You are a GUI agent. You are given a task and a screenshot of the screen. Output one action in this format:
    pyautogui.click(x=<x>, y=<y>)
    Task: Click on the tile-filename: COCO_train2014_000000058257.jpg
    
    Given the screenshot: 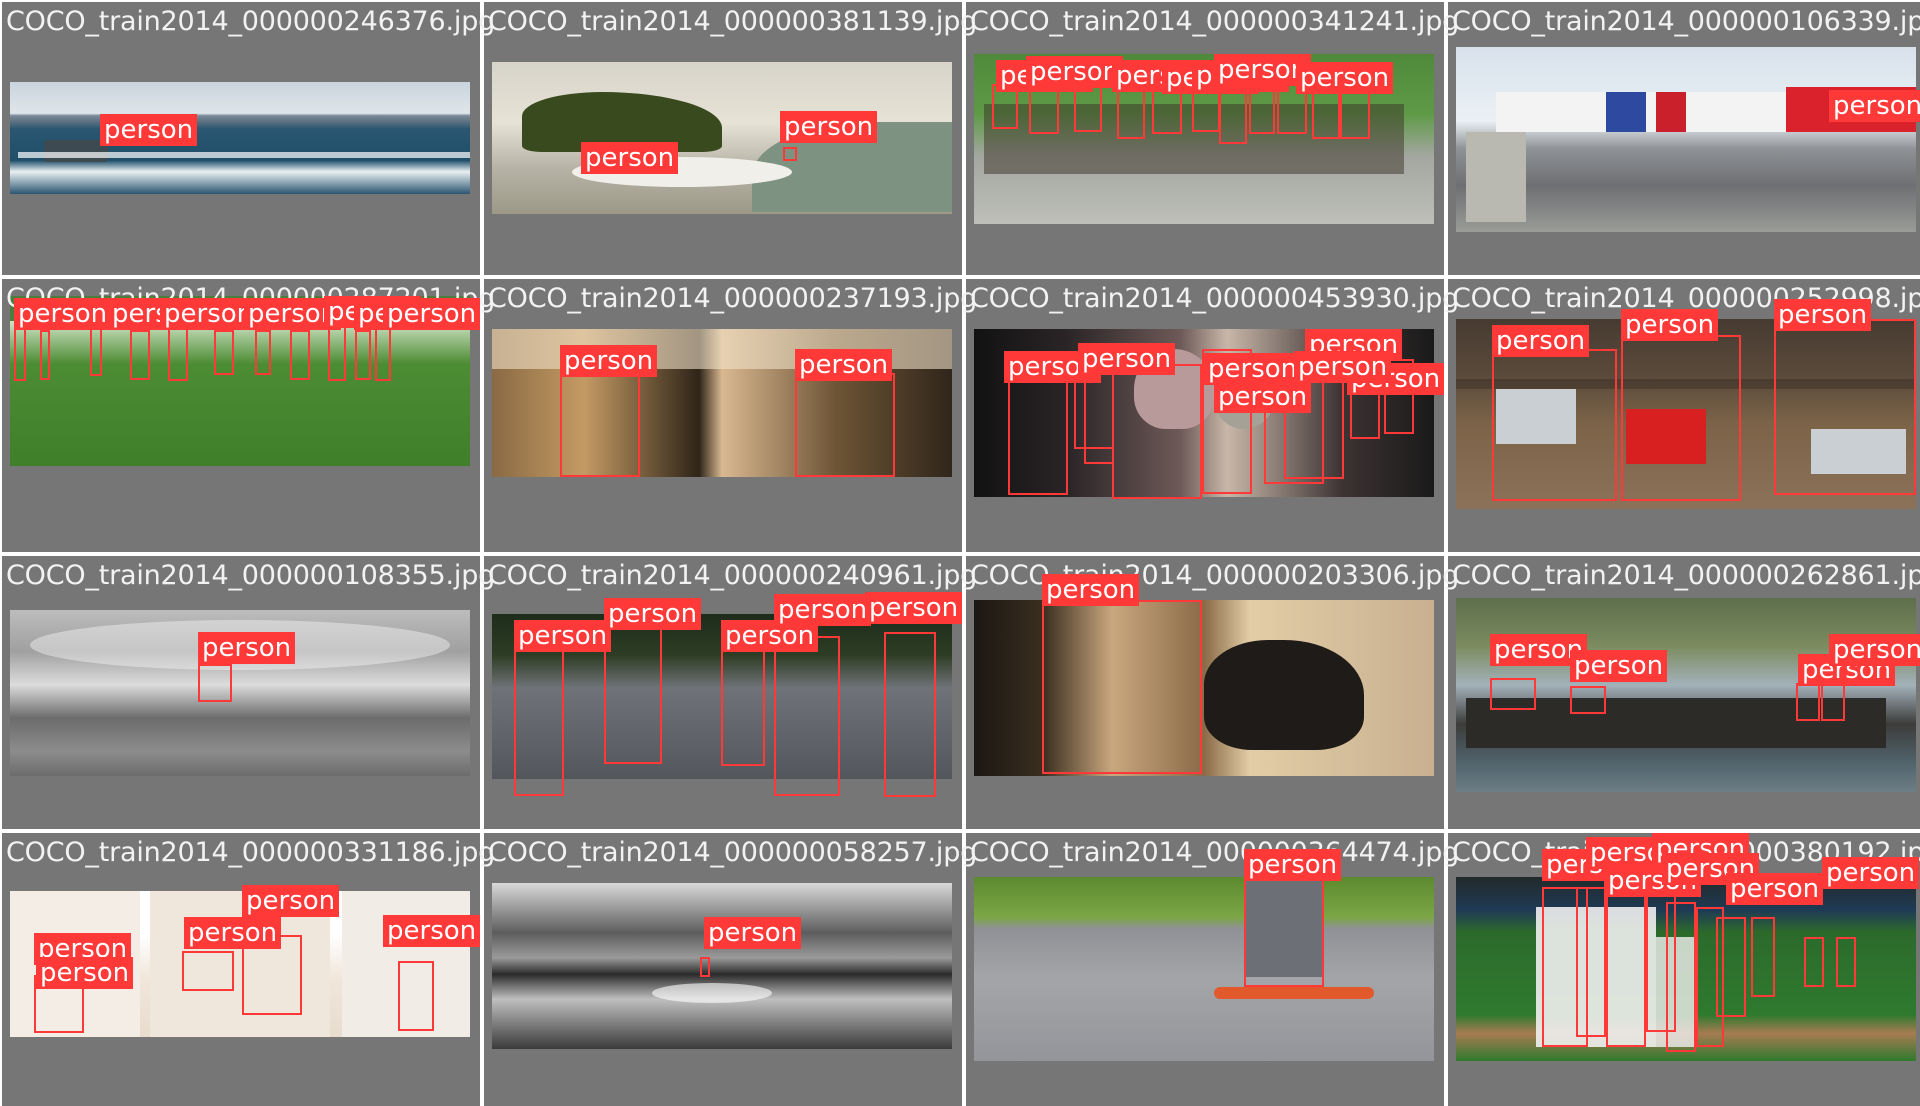 What is the action you would take?
    pyautogui.click(x=733, y=852)
    